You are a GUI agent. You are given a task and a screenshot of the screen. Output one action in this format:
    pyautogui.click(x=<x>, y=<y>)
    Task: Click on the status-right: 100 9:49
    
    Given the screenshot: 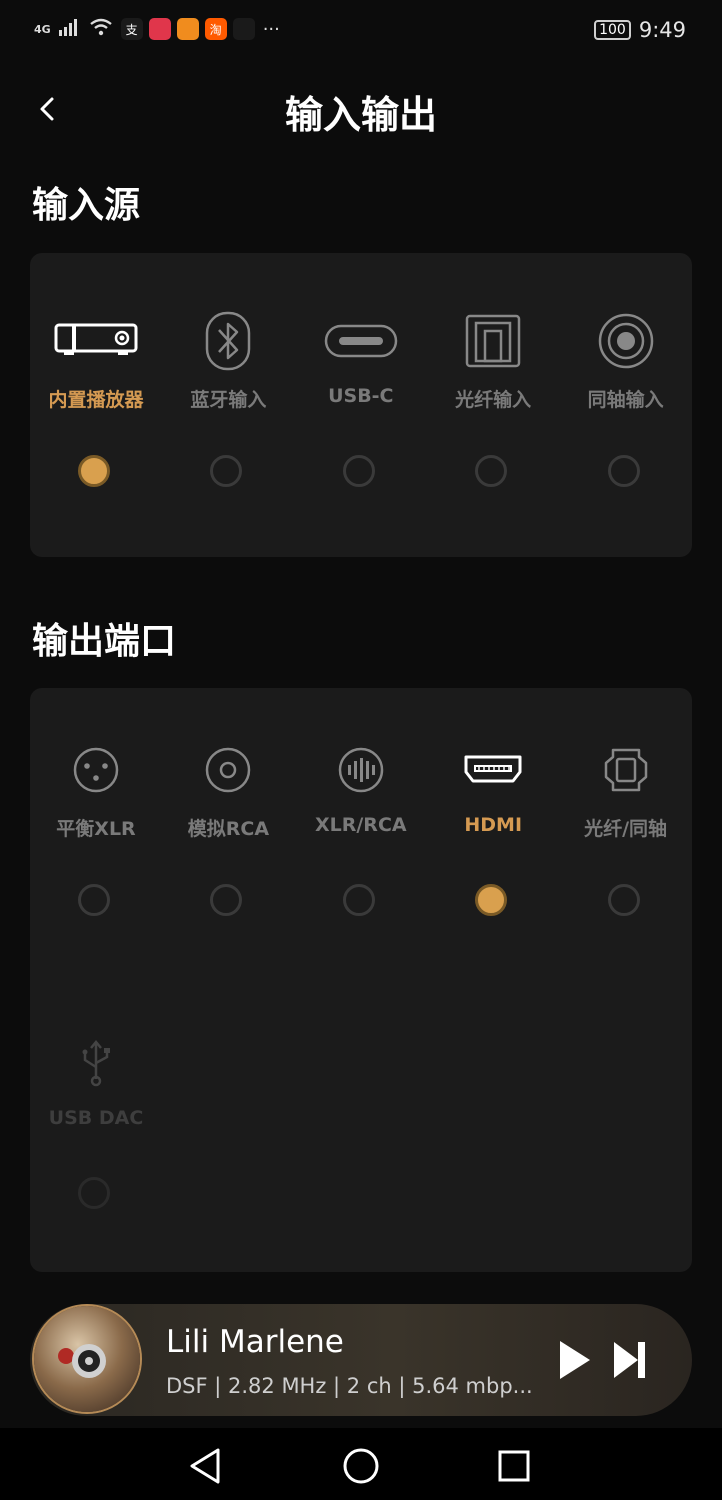 What is the action you would take?
    pyautogui.click(x=640, y=30)
    